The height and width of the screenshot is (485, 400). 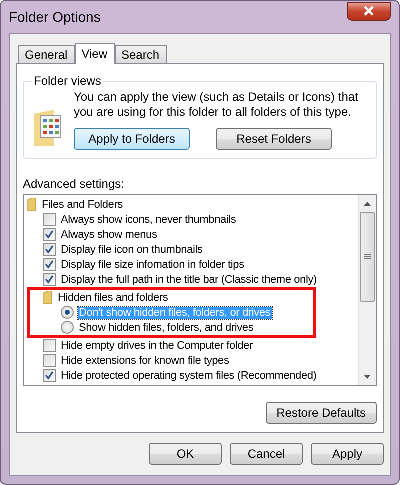 What do you see at coordinates (266, 454) in the screenshot?
I see `dialog-button: Cancel` at bounding box center [266, 454].